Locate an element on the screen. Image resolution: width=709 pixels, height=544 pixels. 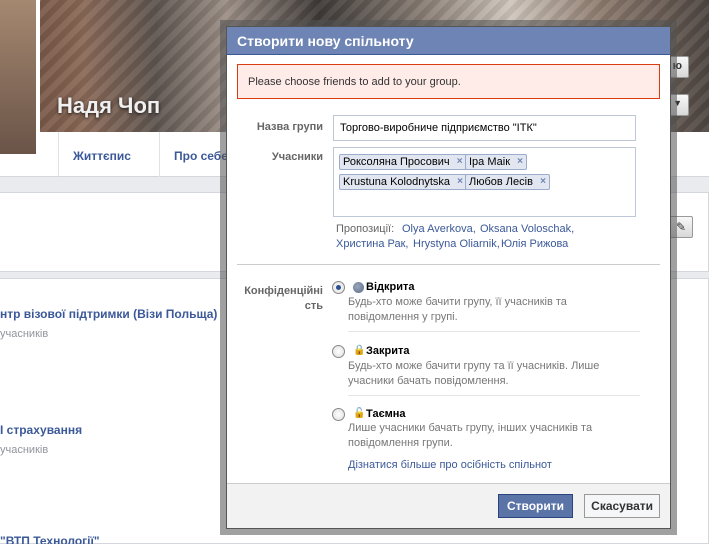
group-item-title: "ВТП Технології" is located at coordinates (50, 539).